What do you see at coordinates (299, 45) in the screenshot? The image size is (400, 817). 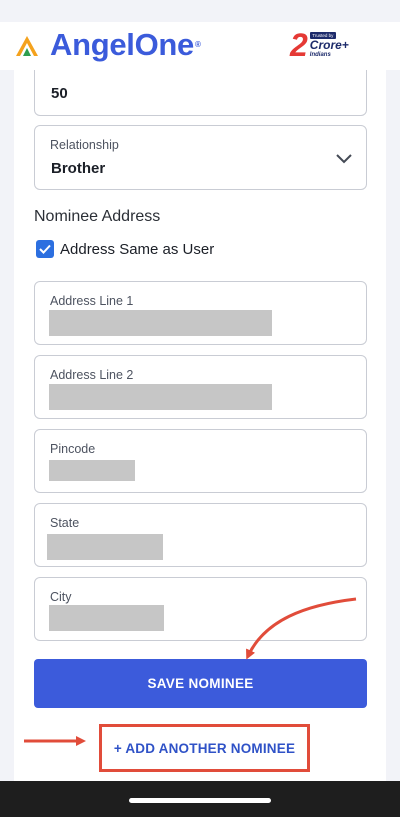 I see `badge-number: 2` at bounding box center [299, 45].